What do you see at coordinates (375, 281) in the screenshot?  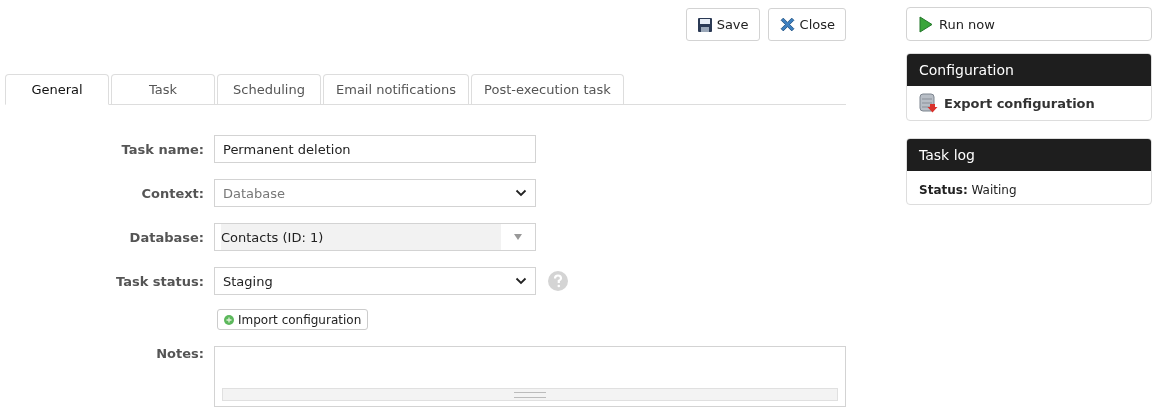 I see `dropdown-field: Staging` at bounding box center [375, 281].